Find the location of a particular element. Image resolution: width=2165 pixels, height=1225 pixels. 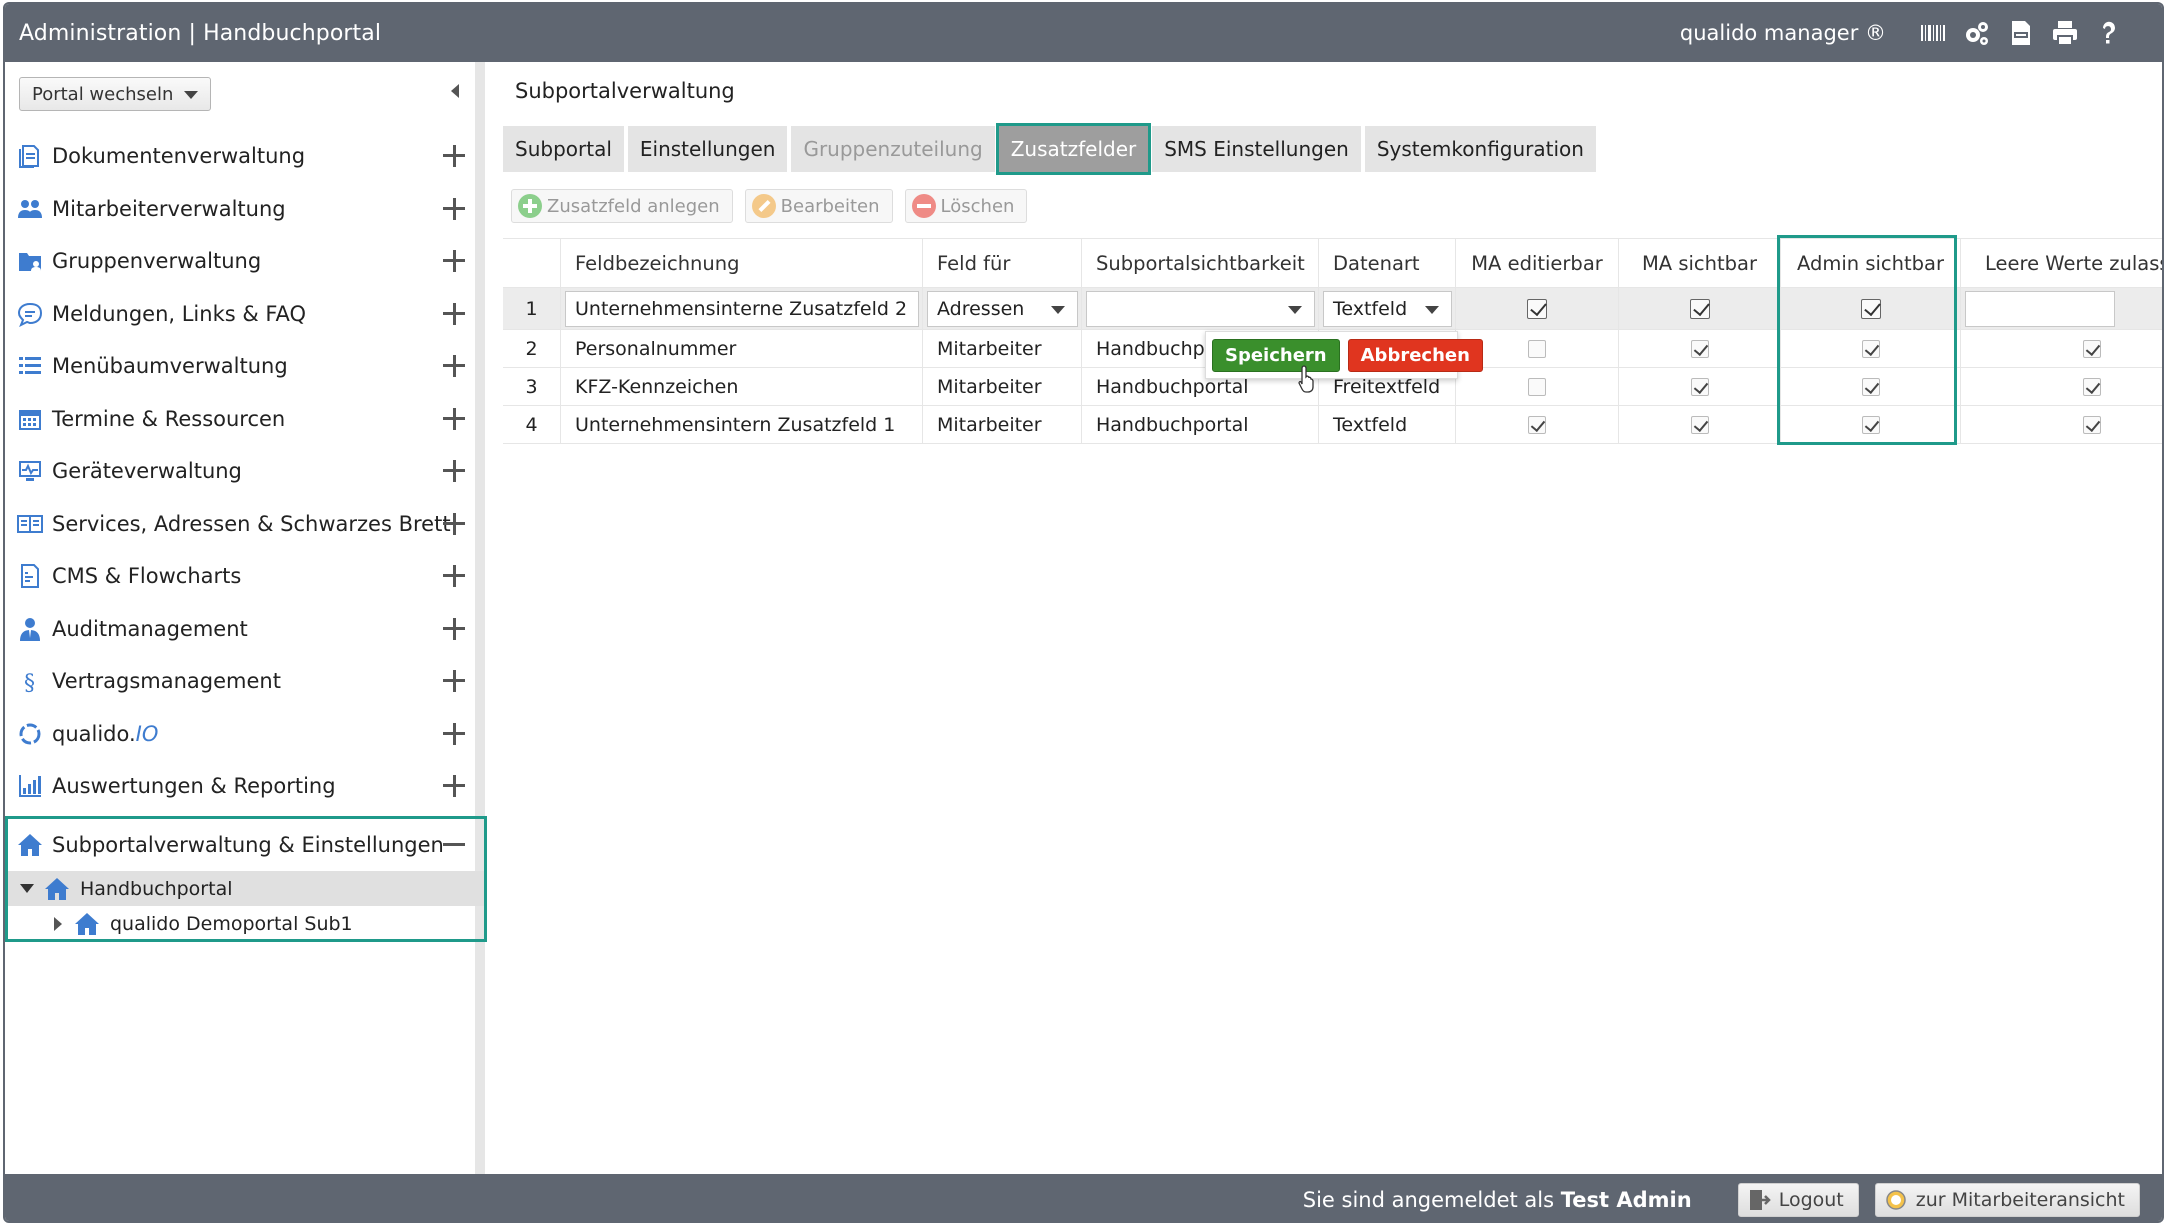

collapse-minus-icon is located at coordinates (454, 845).